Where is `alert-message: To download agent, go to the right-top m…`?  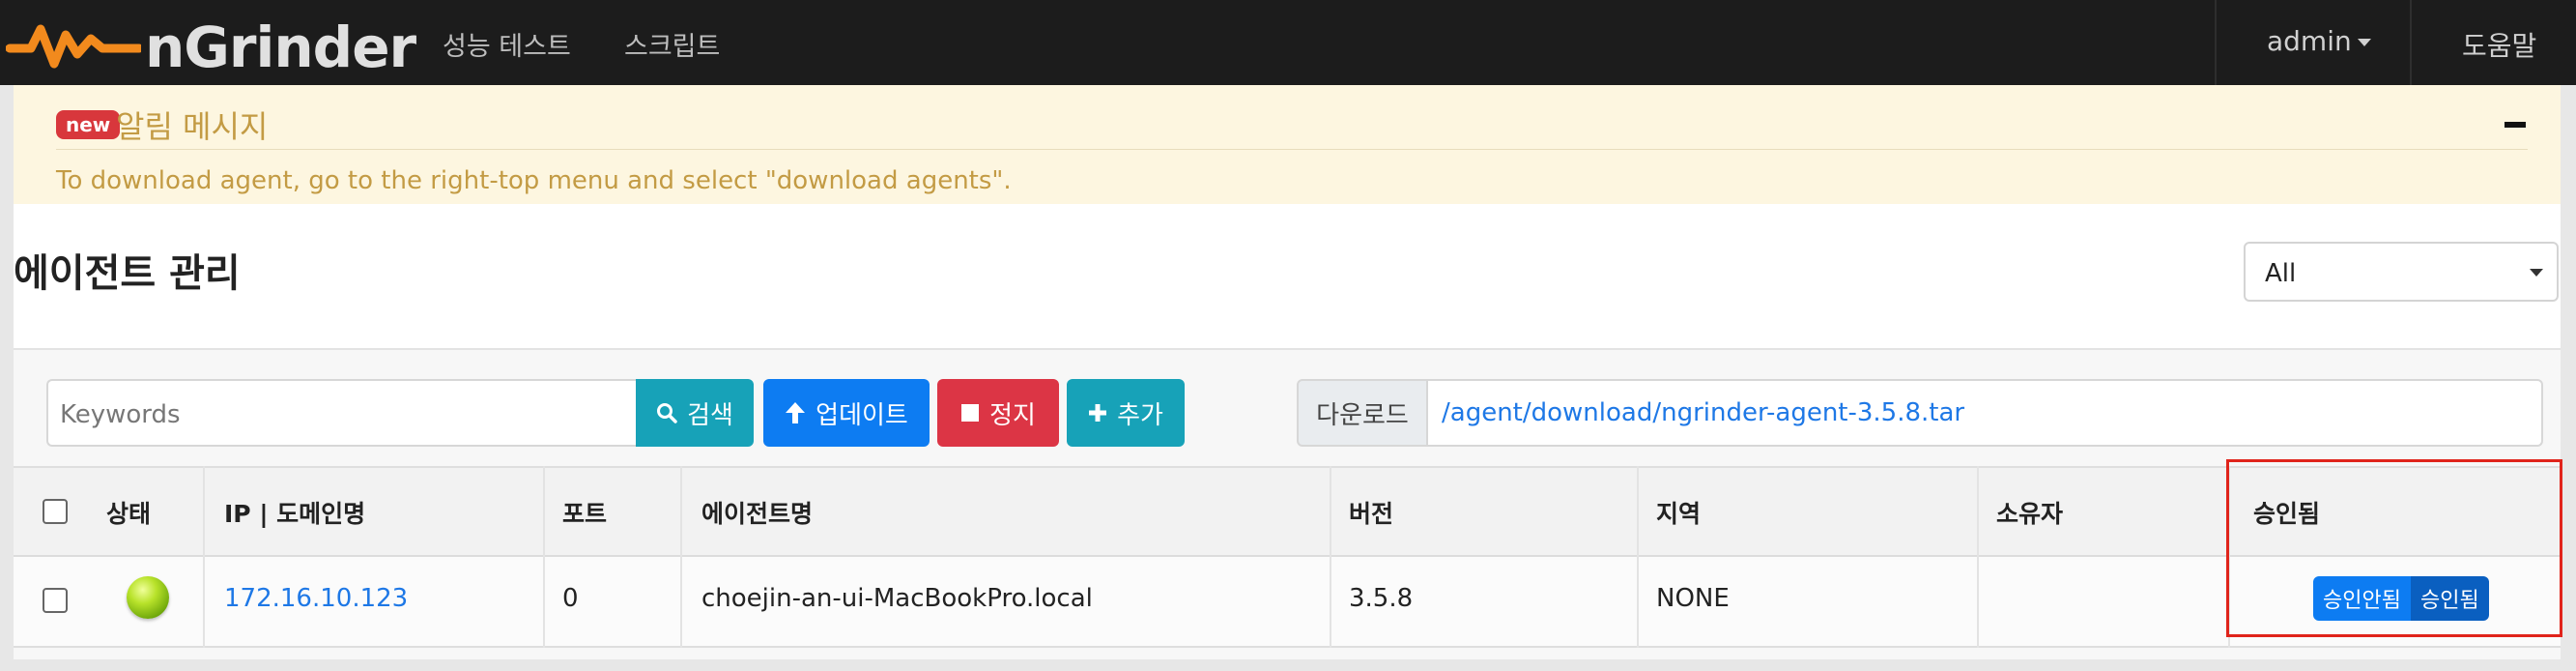 alert-message: To download agent, go to the right-top m… is located at coordinates (534, 180).